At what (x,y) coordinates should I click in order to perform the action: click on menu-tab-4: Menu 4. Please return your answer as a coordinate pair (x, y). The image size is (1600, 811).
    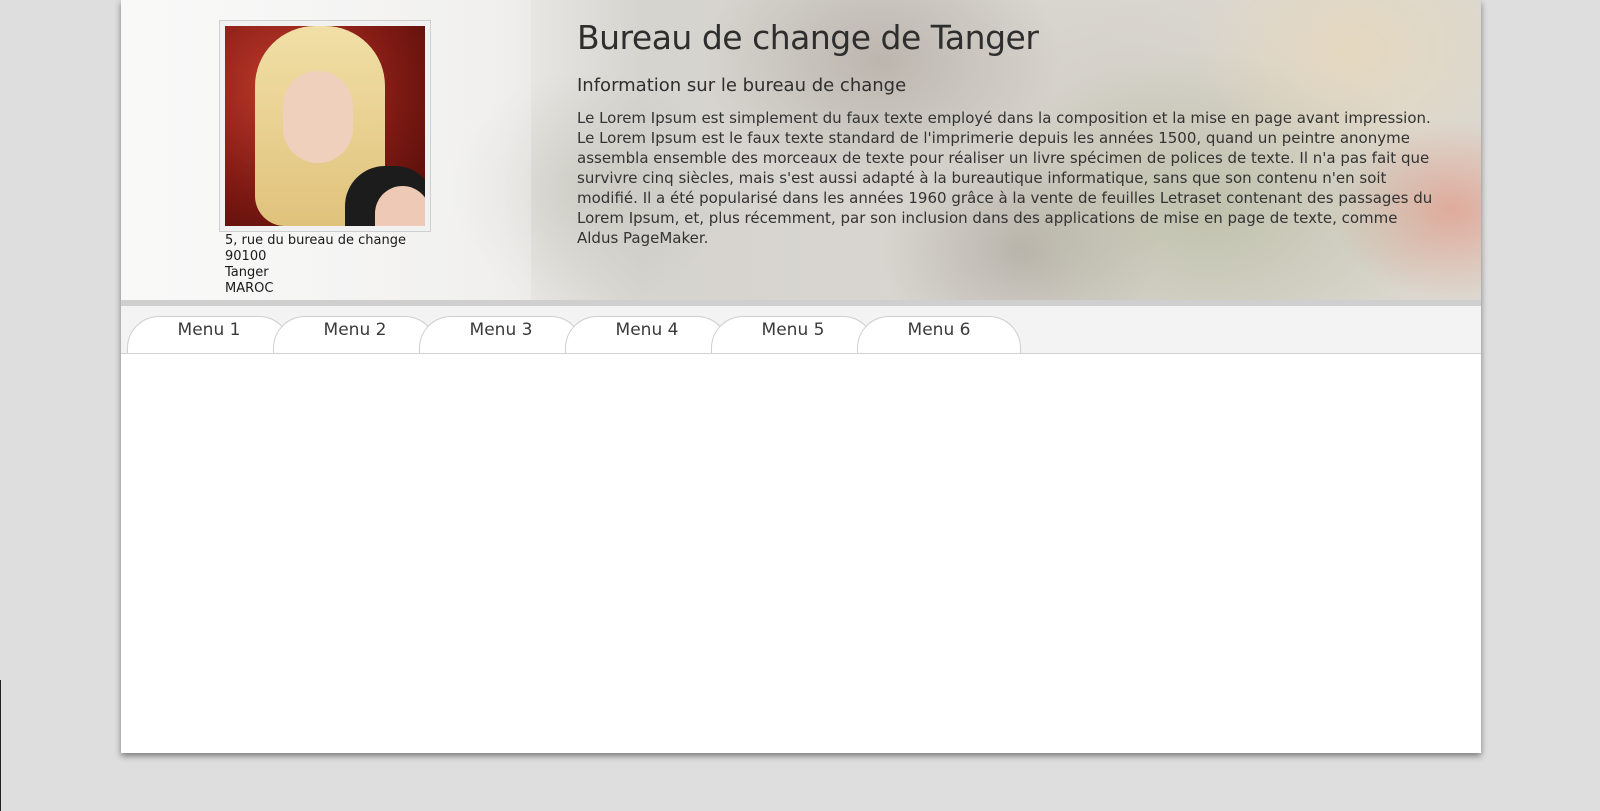
    Looking at the image, I should click on (647, 334).